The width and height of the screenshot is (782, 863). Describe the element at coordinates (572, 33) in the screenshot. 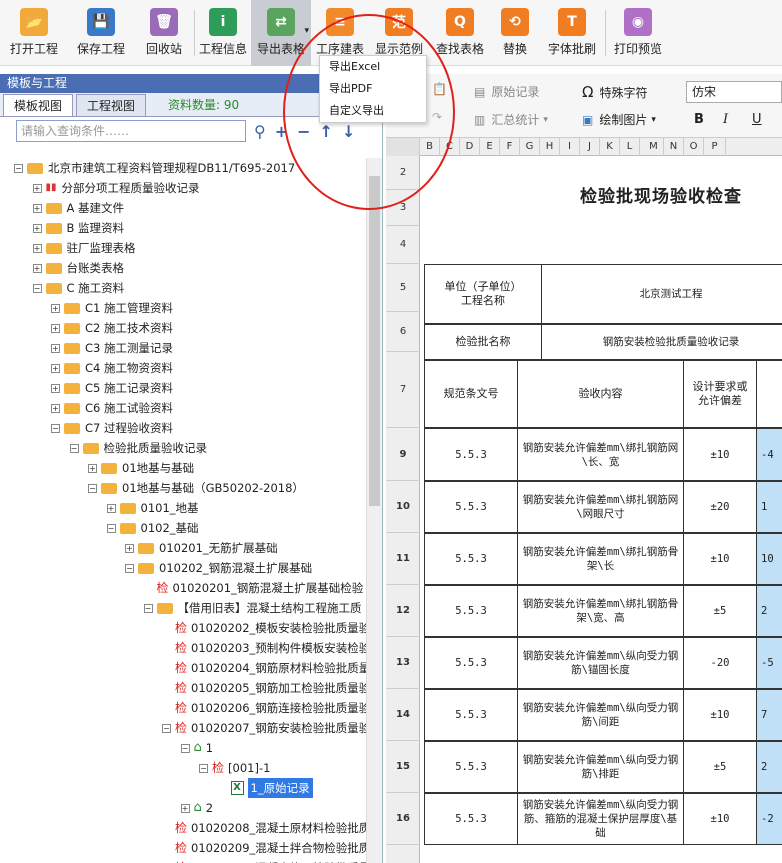

I see `toolbar-button-9: T 字体批刷` at that location.